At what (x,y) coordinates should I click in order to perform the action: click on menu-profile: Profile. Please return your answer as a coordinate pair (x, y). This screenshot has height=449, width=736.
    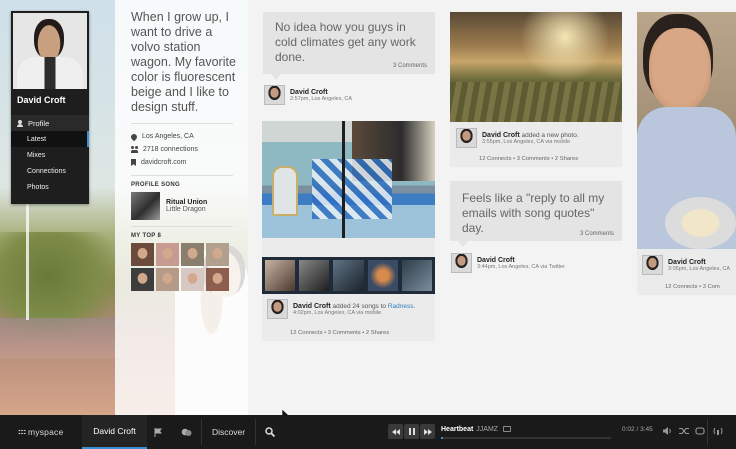
    Looking at the image, I should click on (50, 123).